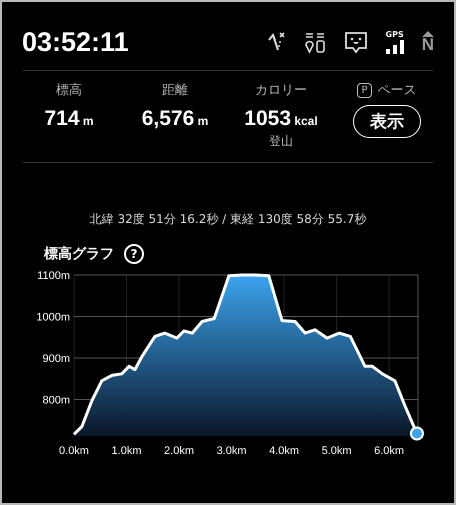  What do you see at coordinates (56, 359) in the screenshot?
I see `y-axis-label: 900m` at bounding box center [56, 359].